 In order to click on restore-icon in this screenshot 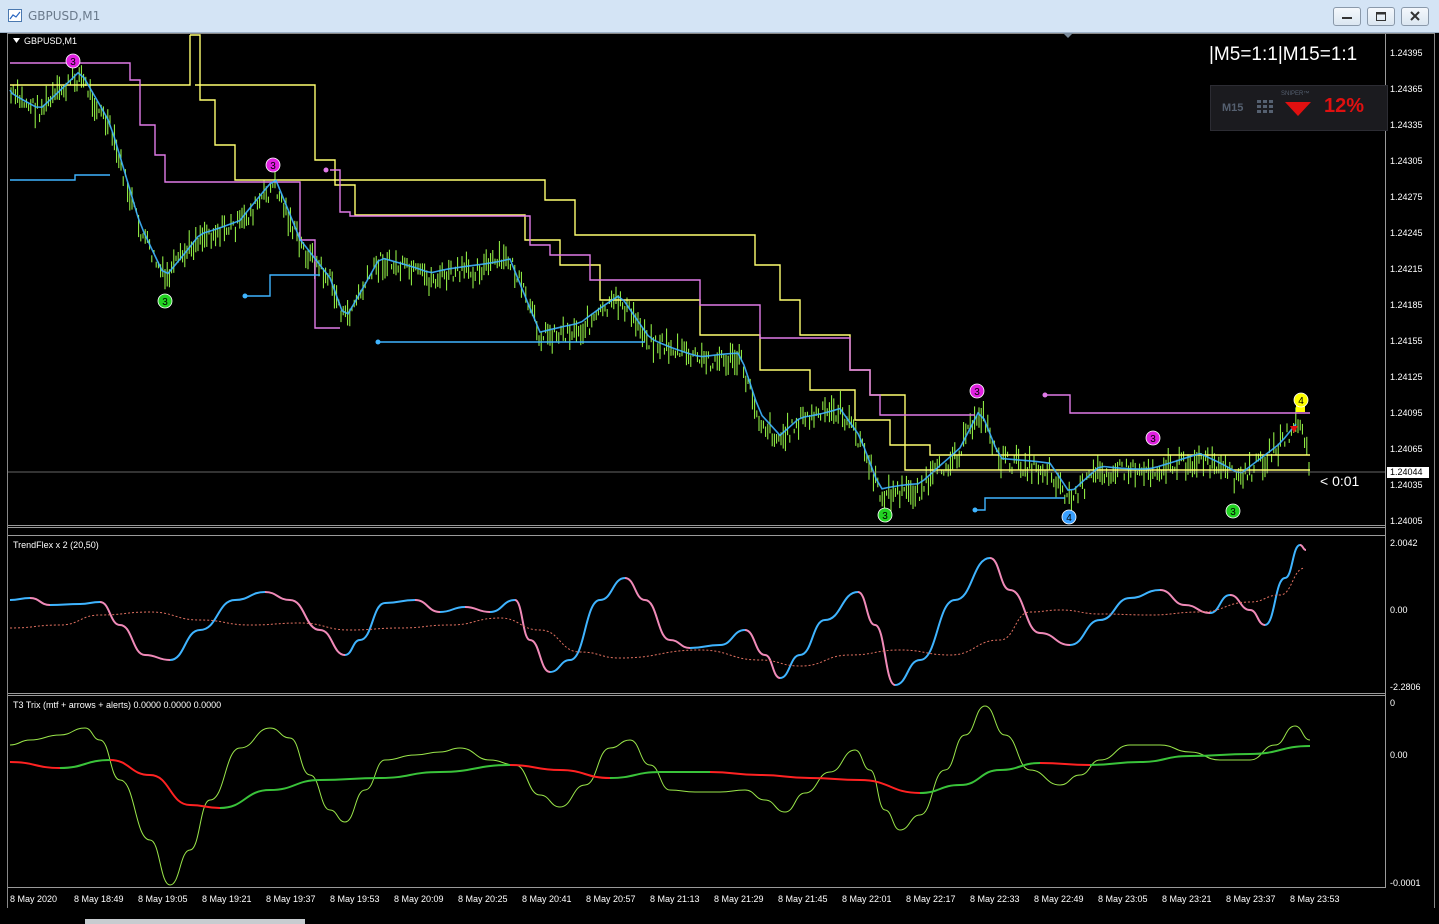, I will do `click(1381, 16)`.